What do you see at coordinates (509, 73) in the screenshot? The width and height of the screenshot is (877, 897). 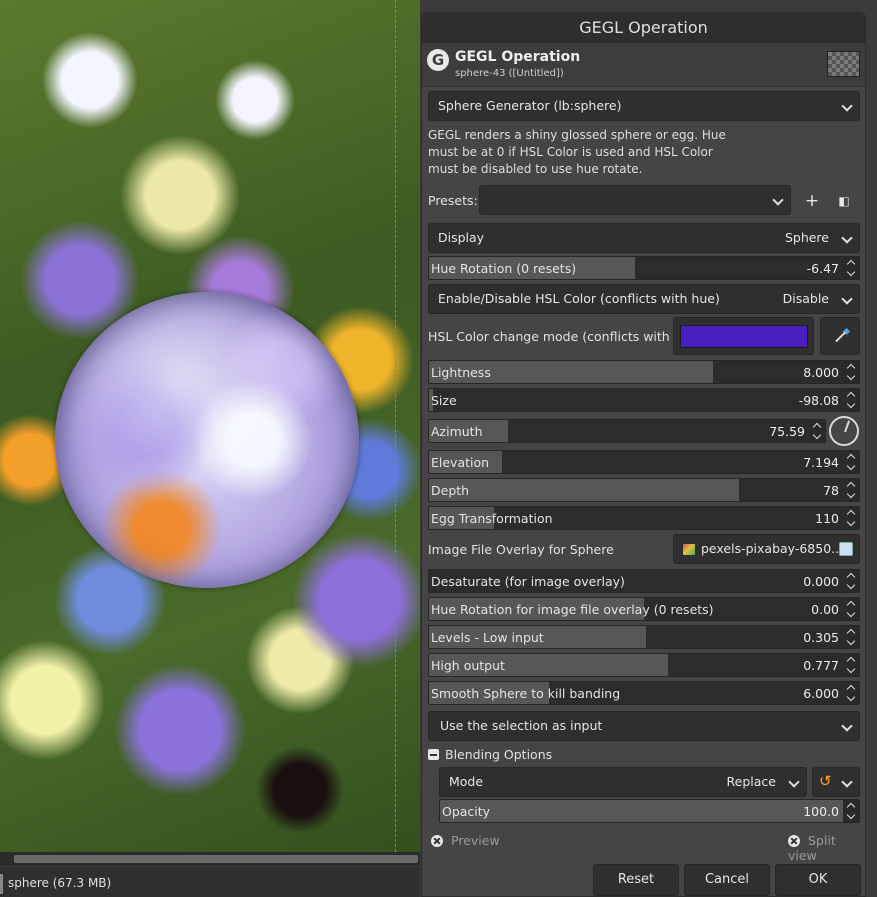 I see `operation-subtitle: sphere-43 ([Untitled])` at bounding box center [509, 73].